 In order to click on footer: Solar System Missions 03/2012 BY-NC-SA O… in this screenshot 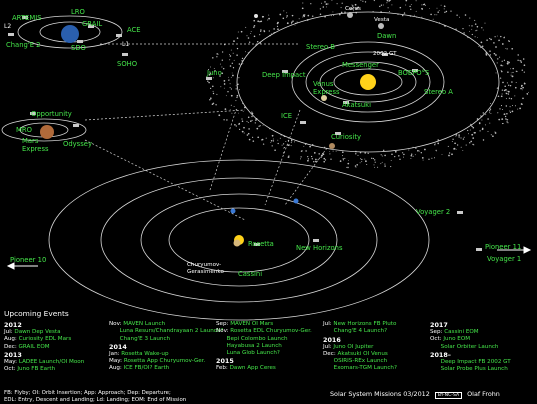, I will do `click(415, 394)`.